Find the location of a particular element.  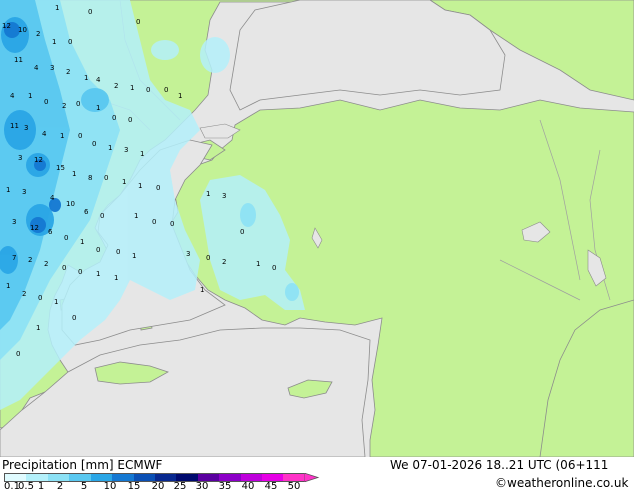

precip-value: 7 is located at coordinates (14, 258).